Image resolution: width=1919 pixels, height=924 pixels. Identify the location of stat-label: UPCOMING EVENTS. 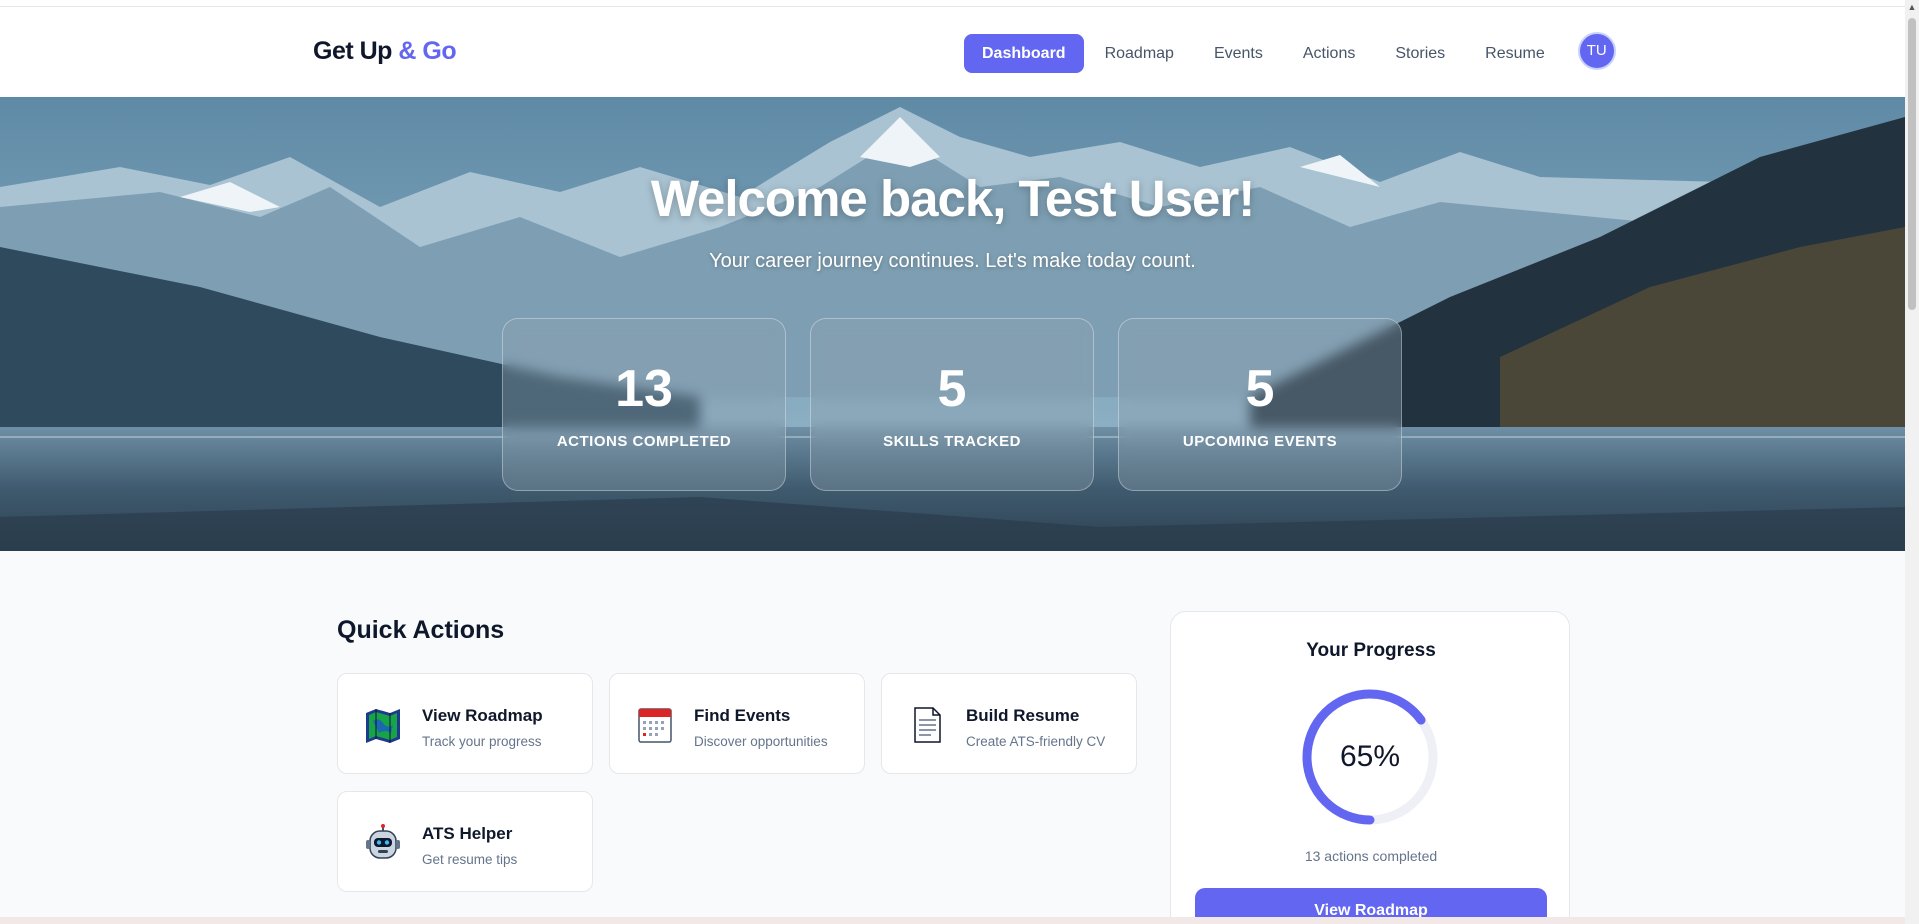
(1260, 441).